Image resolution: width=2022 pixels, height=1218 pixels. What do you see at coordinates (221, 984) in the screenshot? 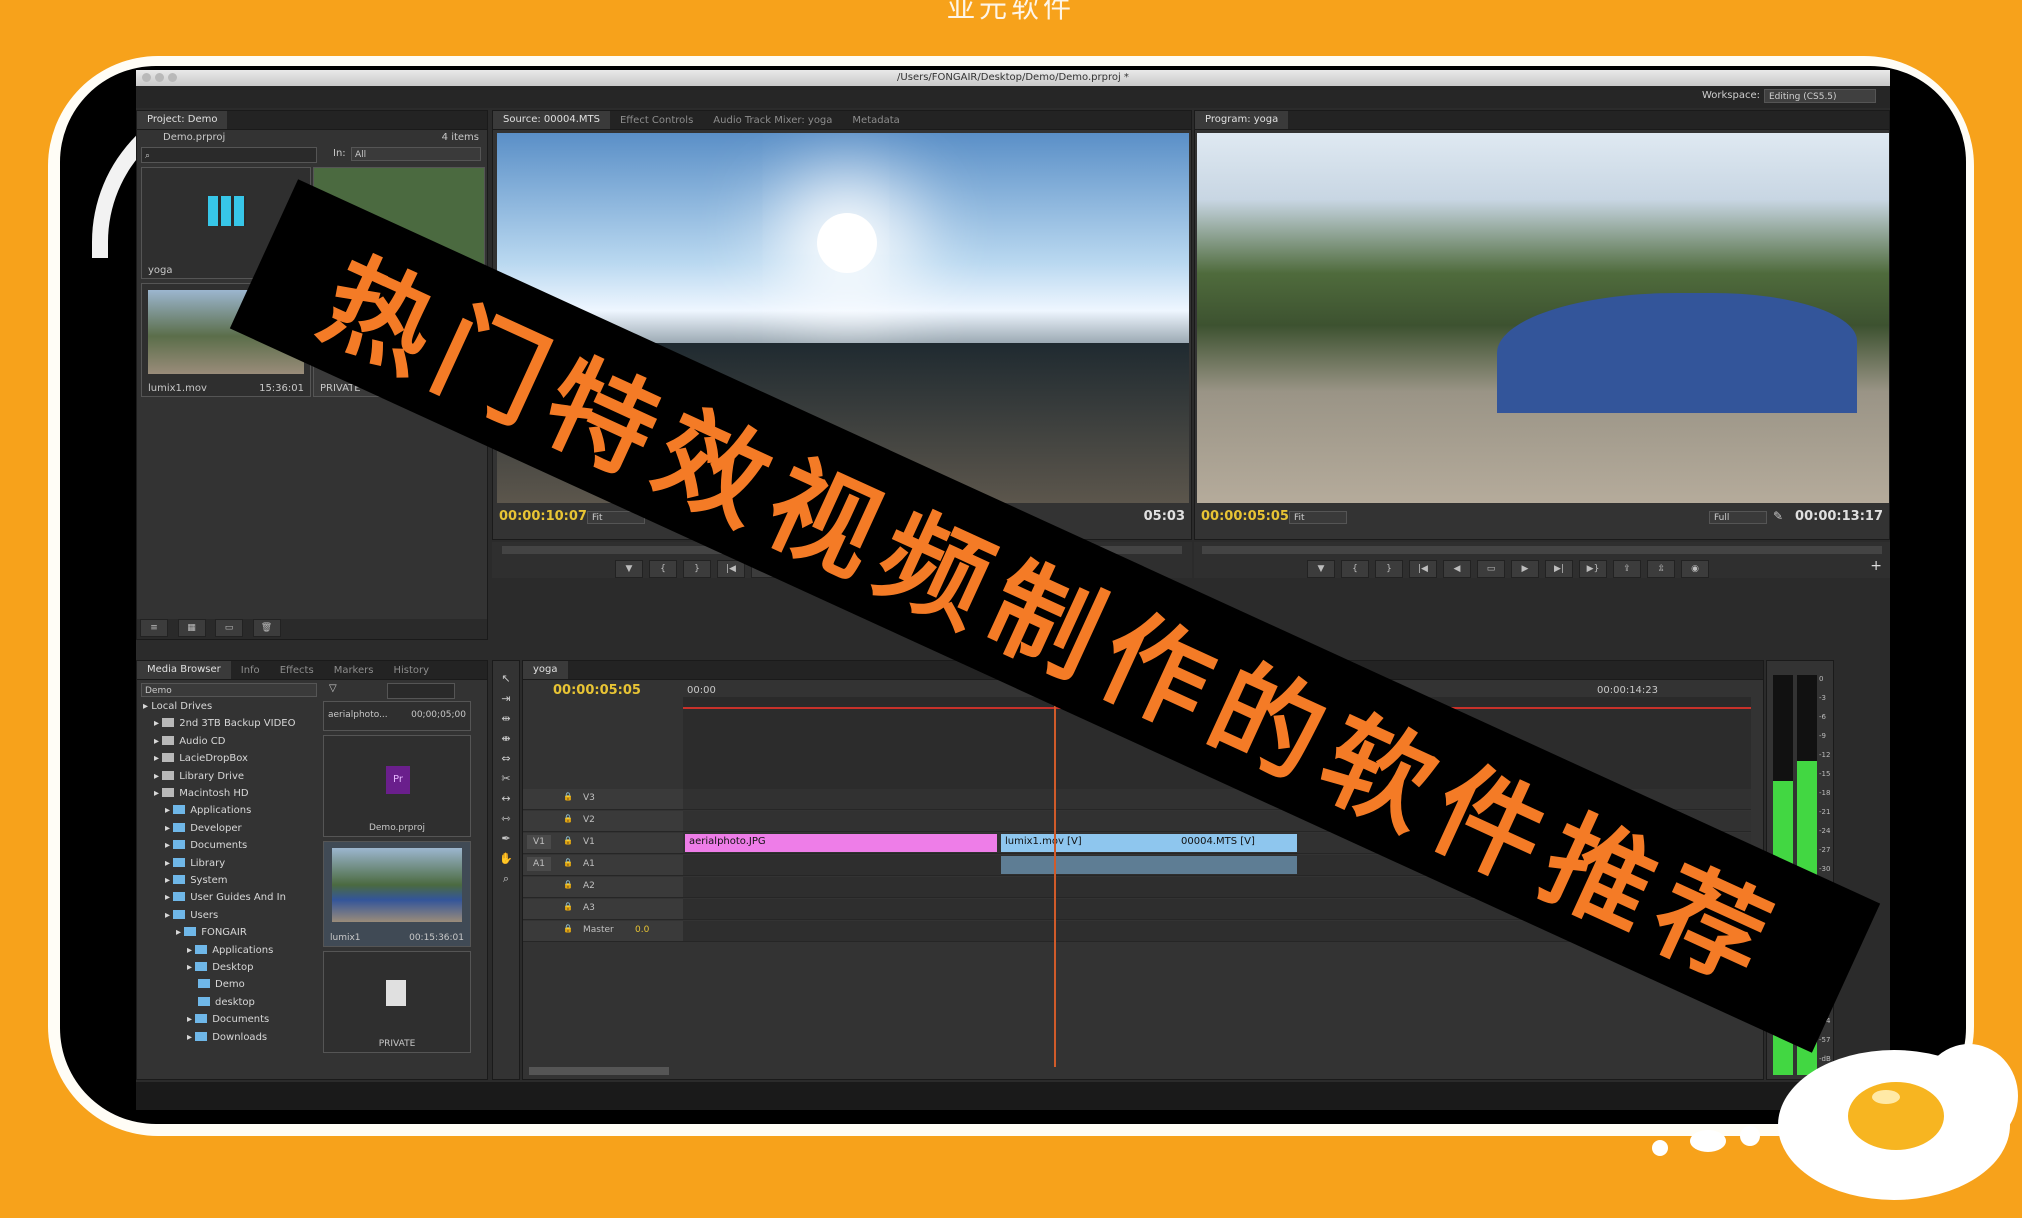
I see `tree-item: Demo` at bounding box center [221, 984].